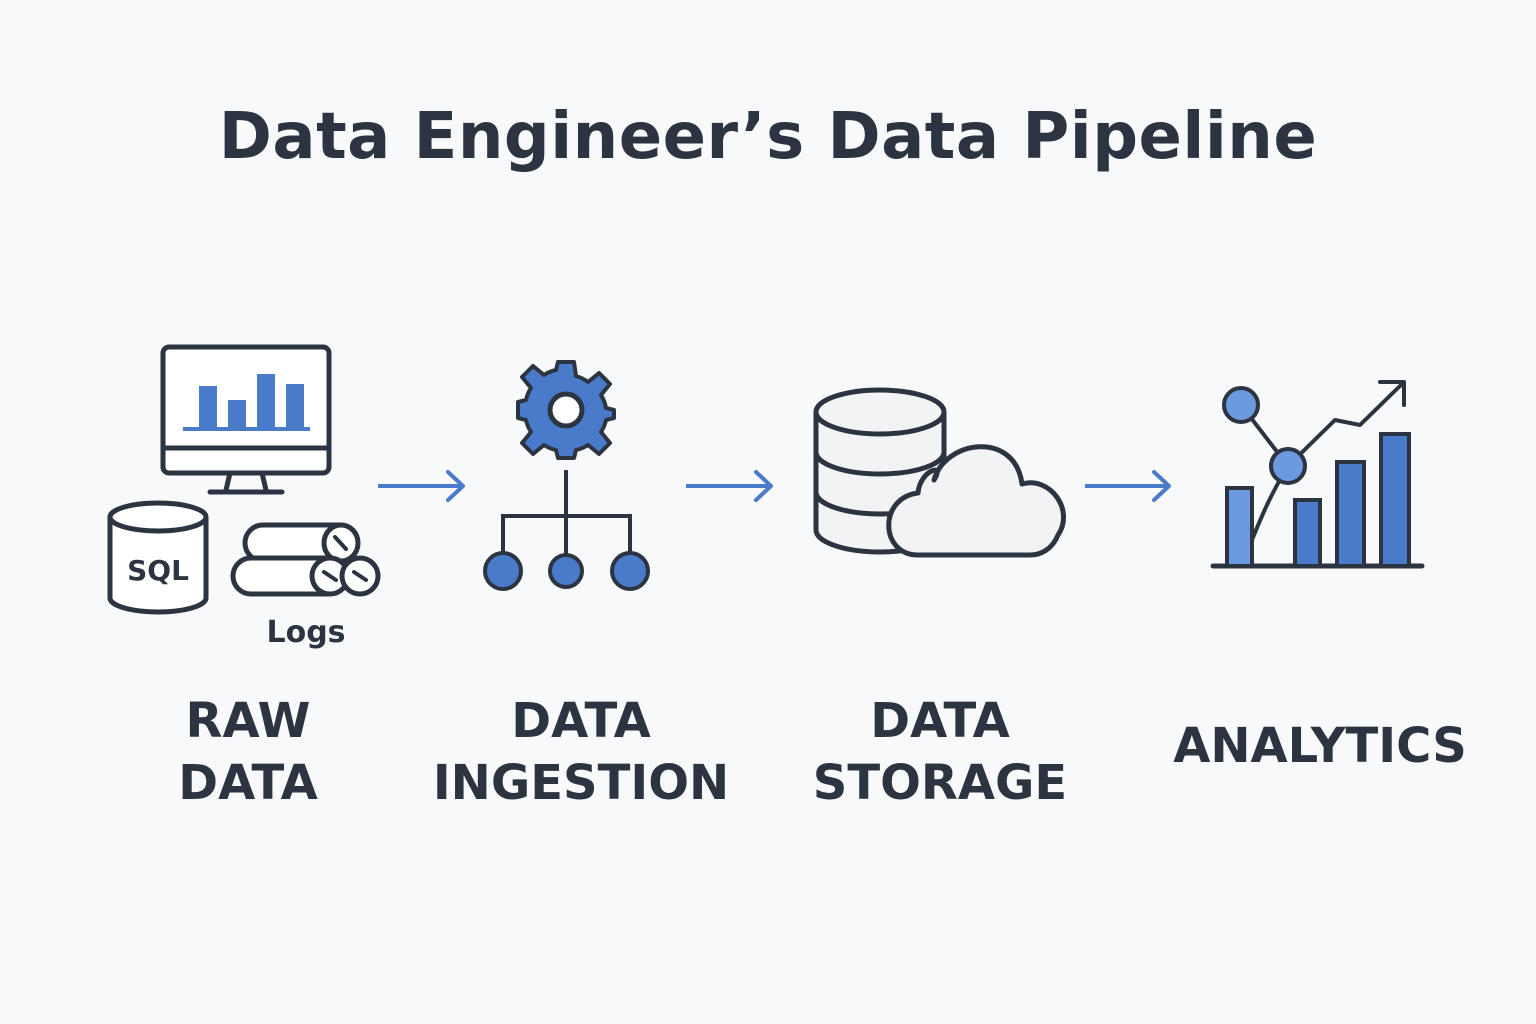 This screenshot has width=1536, height=1024. What do you see at coordinates (305, 559) in the screenshot?
I see `logs-stack-icon` at bounding box center [305, 559].